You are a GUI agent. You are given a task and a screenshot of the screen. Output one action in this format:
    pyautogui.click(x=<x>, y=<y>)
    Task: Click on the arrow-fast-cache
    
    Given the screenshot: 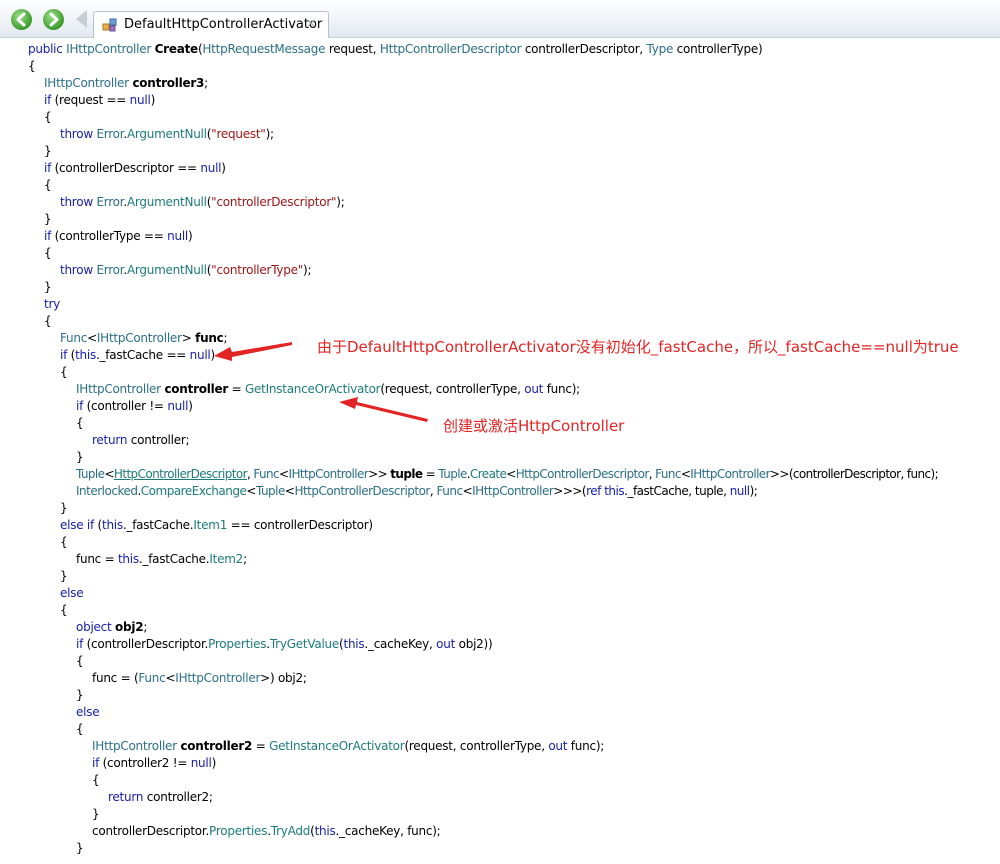 What is the action you would take?
    pyautogui.click(x=253, y=351)
    